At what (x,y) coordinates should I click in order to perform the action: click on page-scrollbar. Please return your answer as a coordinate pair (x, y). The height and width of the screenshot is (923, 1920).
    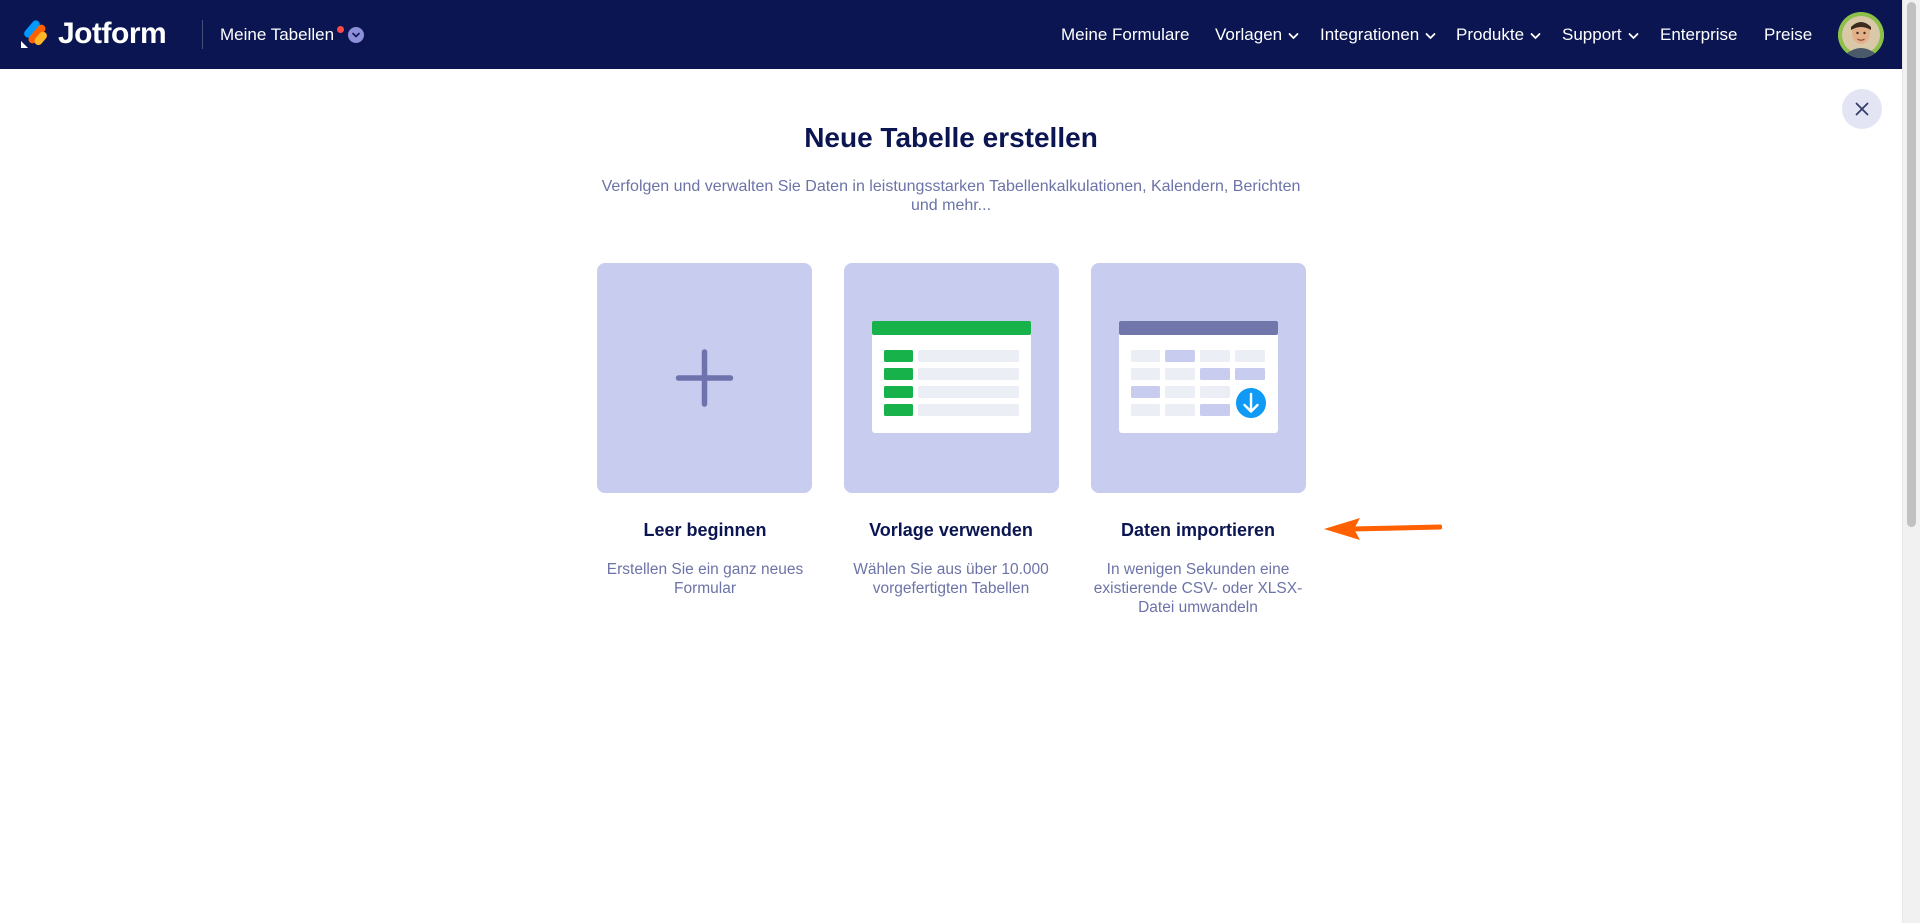
    Looking at the image, I should click on (1911, 461).